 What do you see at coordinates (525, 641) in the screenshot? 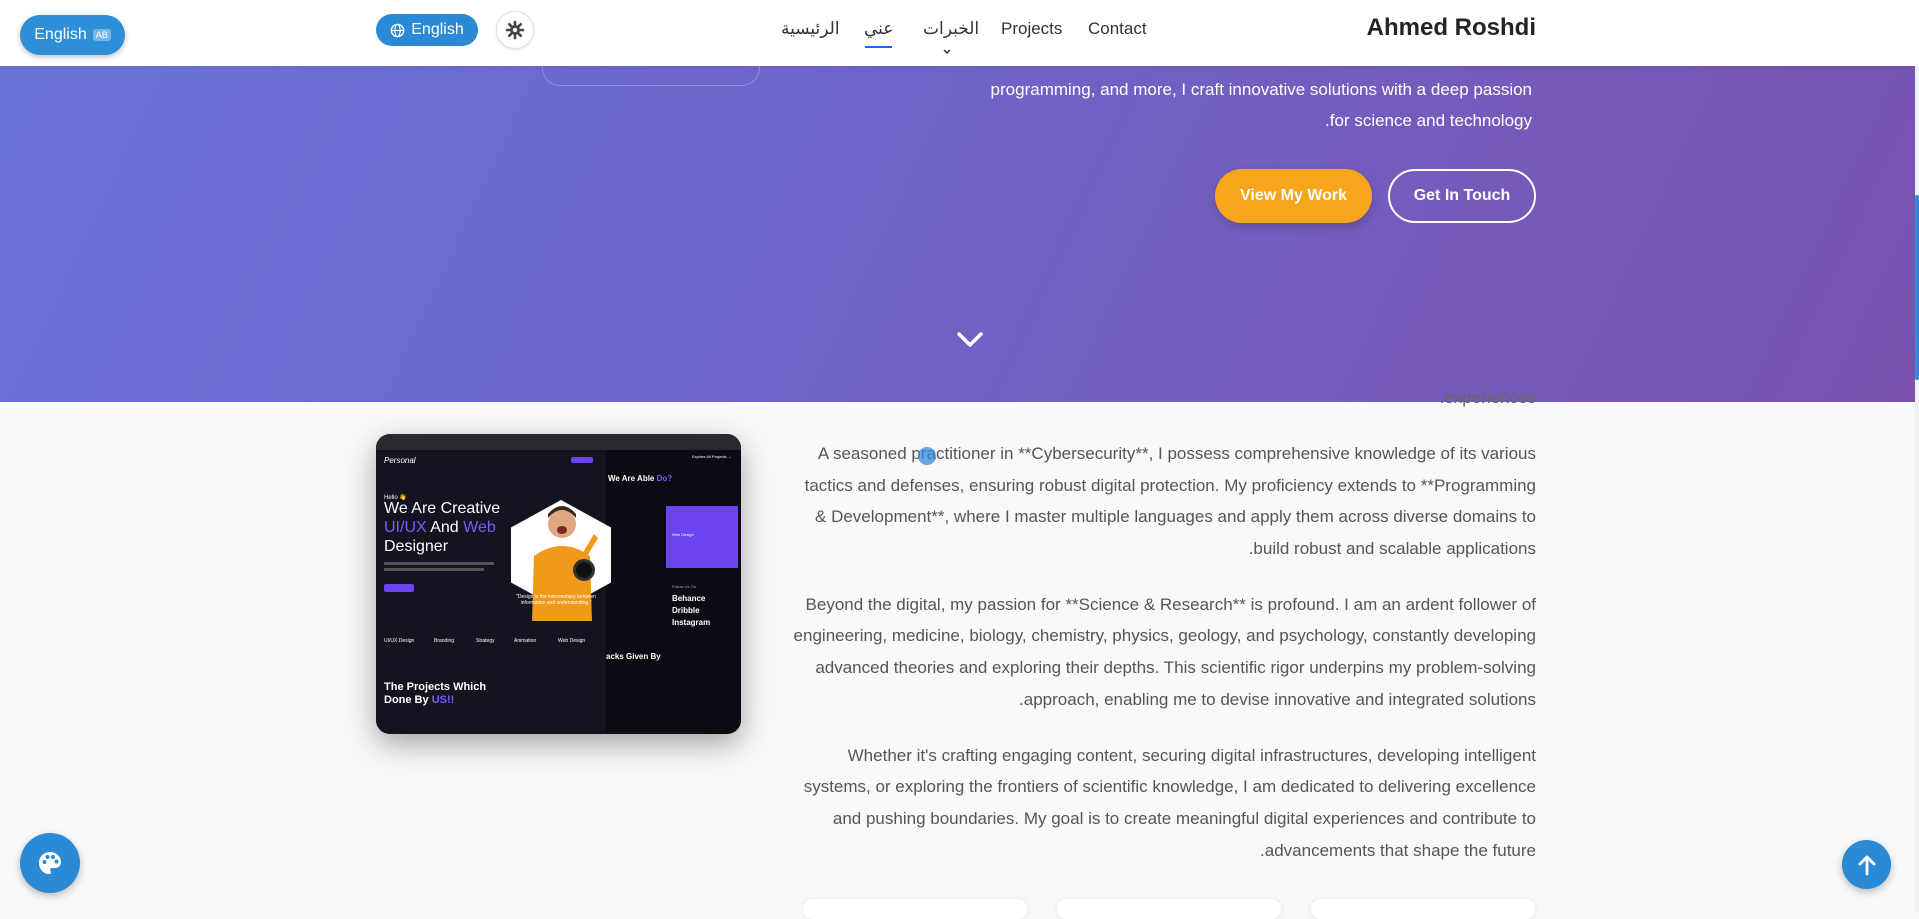
I see `mockup-service: Animation` at bounding box center [525, 641].